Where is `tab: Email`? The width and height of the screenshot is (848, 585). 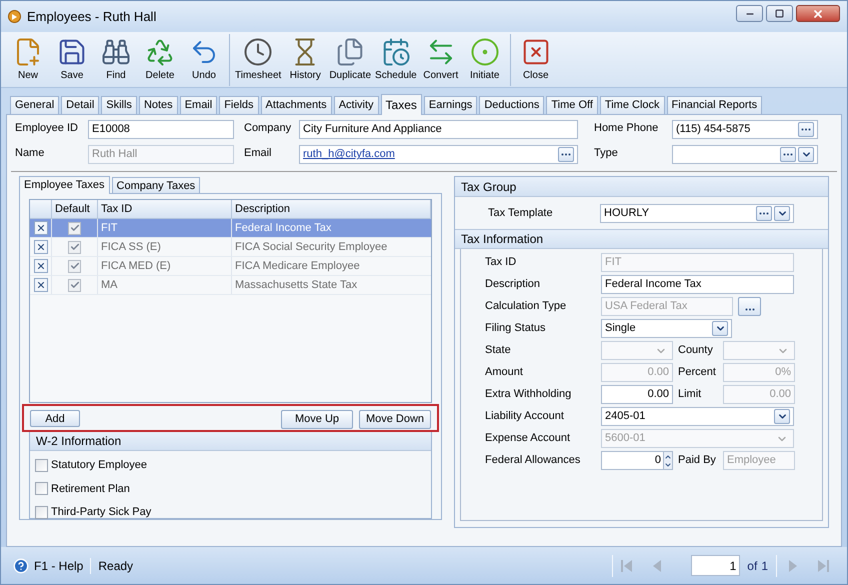 tab: Email is located at coordinates (199, 105).